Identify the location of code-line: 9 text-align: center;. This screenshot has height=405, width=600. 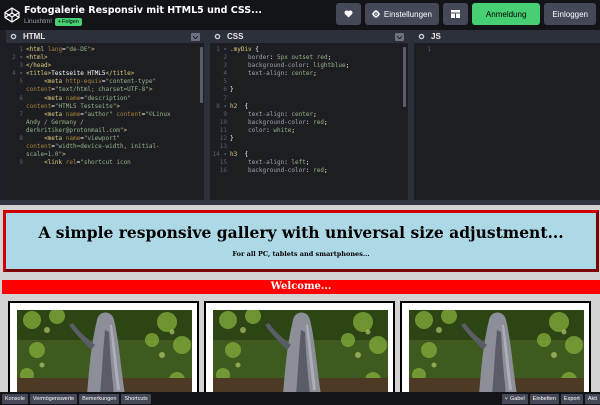
(309, 115).